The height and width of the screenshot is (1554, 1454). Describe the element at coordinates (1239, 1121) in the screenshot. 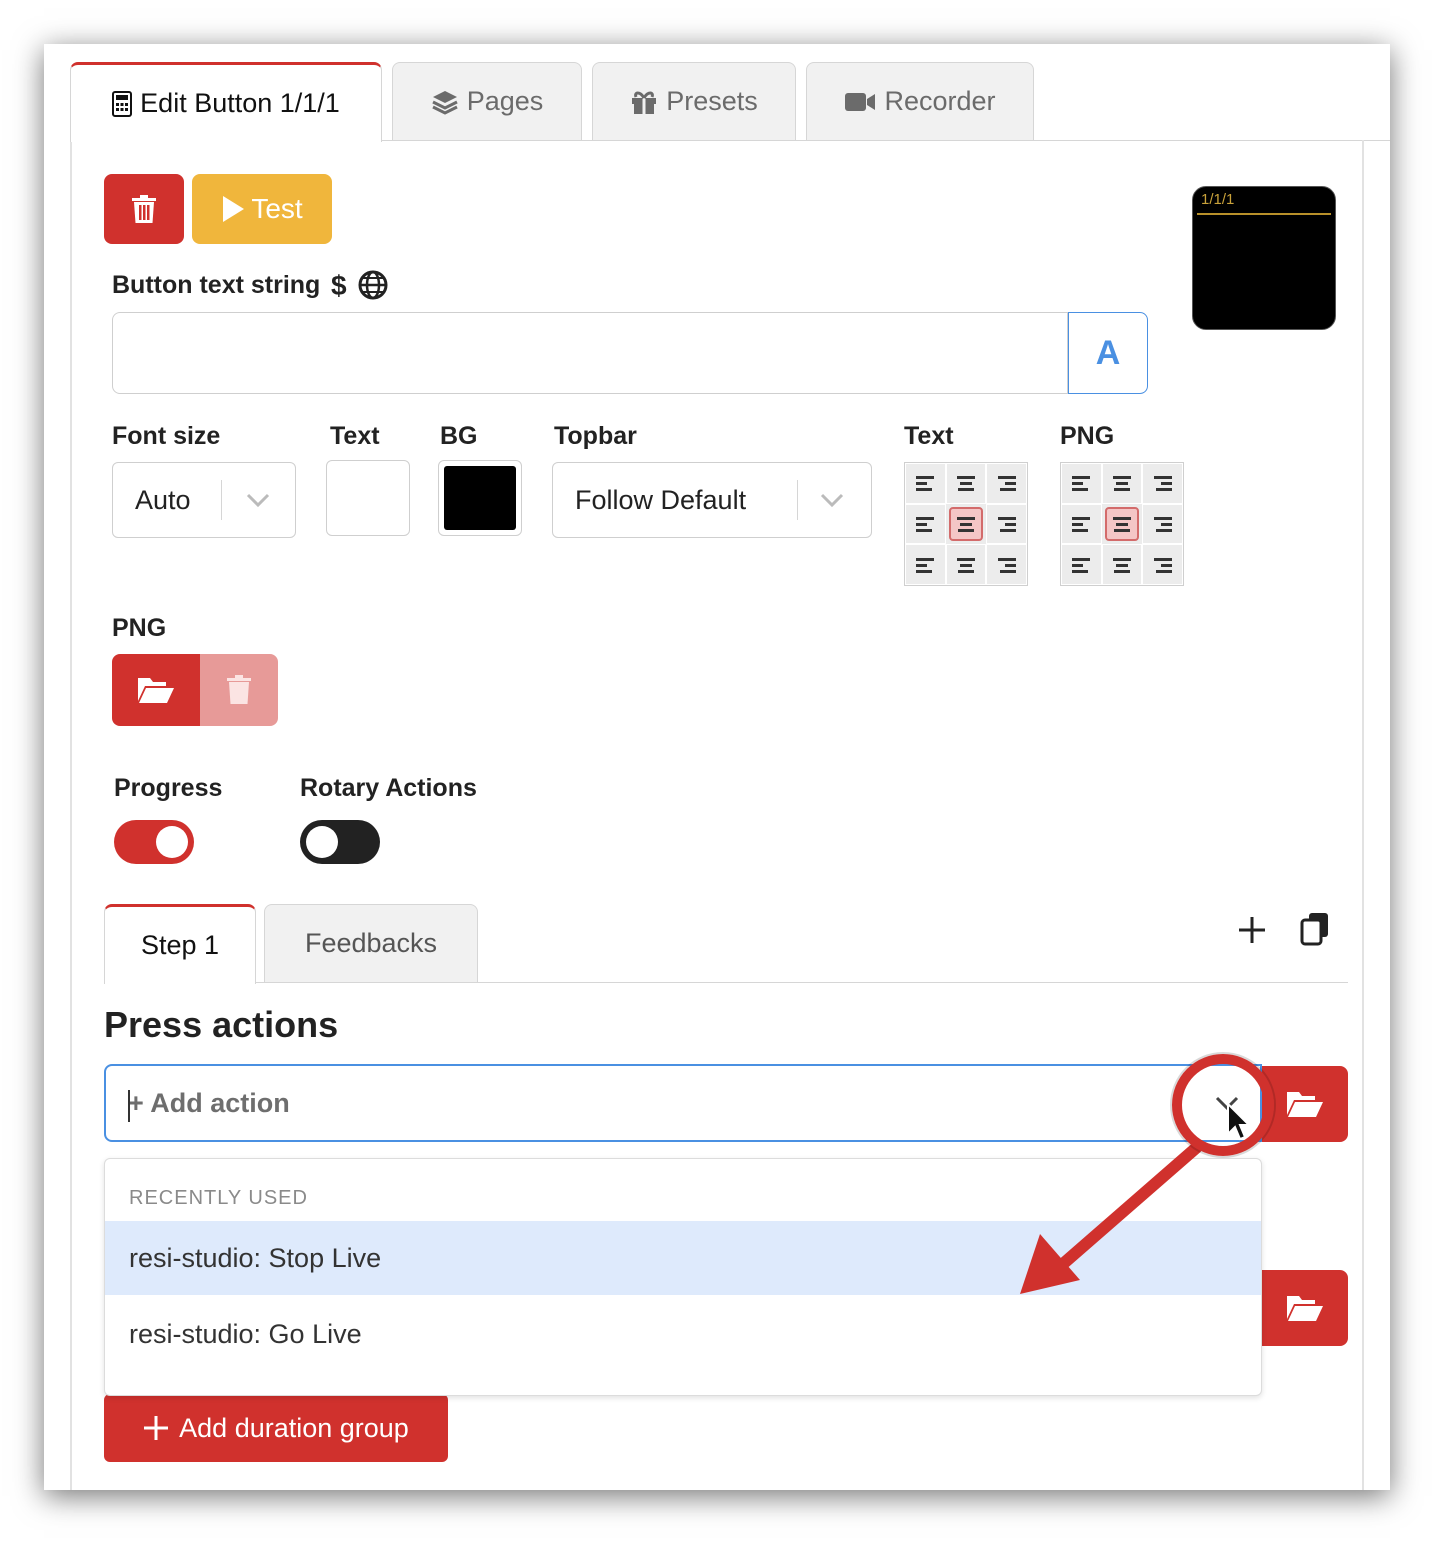

I see `mouse-cursor-icon` at that location.